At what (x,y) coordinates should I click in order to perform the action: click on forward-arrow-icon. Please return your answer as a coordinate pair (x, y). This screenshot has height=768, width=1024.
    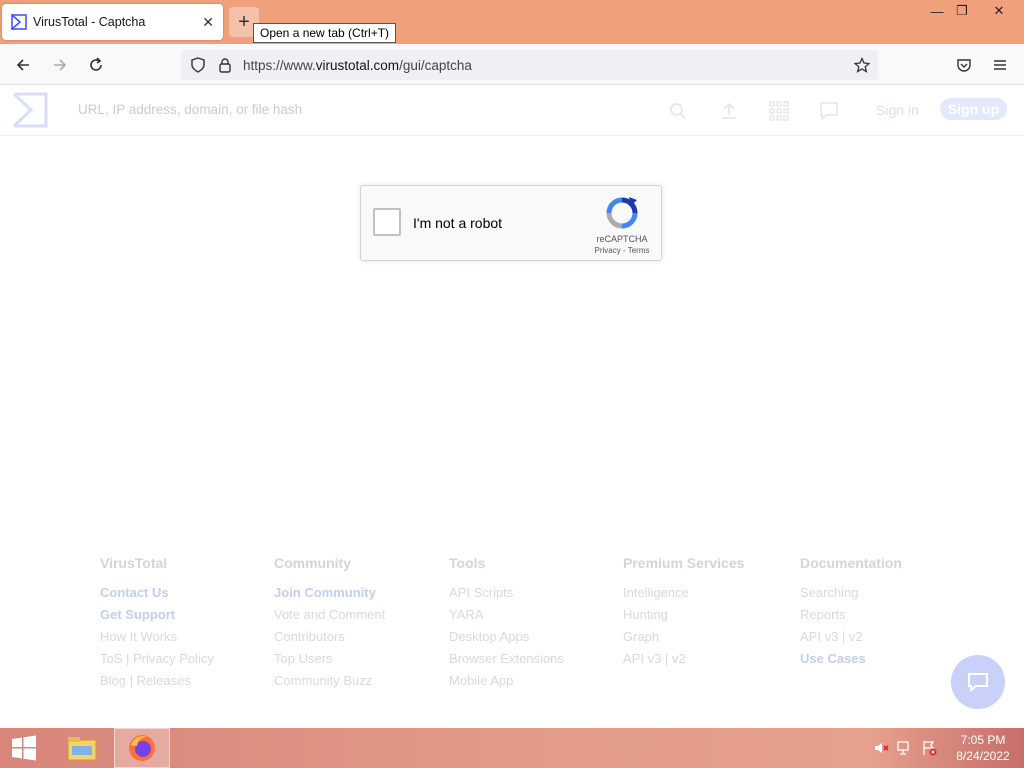
    Looking at the image, I should click on (60, 65).